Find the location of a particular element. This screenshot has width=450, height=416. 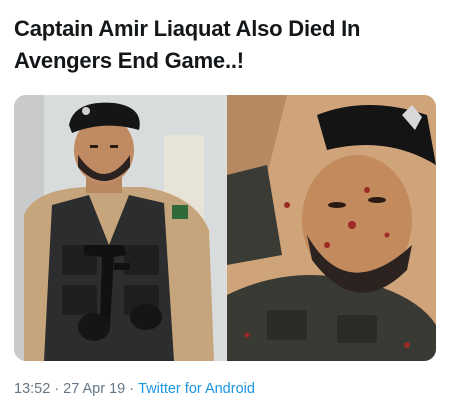

tweet-meta: 13:52 · 27 Apr 19 · Twitter for Android is located at coordinates (134, 391).